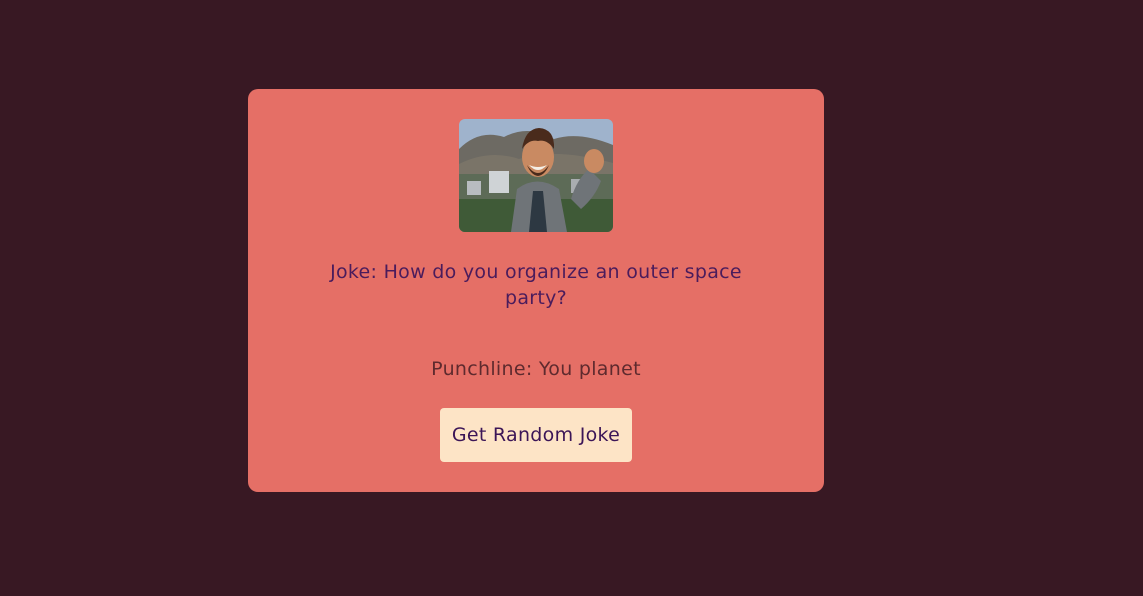 The image size is (1143, 596). I want to click on meme-image, so click(536, 175).